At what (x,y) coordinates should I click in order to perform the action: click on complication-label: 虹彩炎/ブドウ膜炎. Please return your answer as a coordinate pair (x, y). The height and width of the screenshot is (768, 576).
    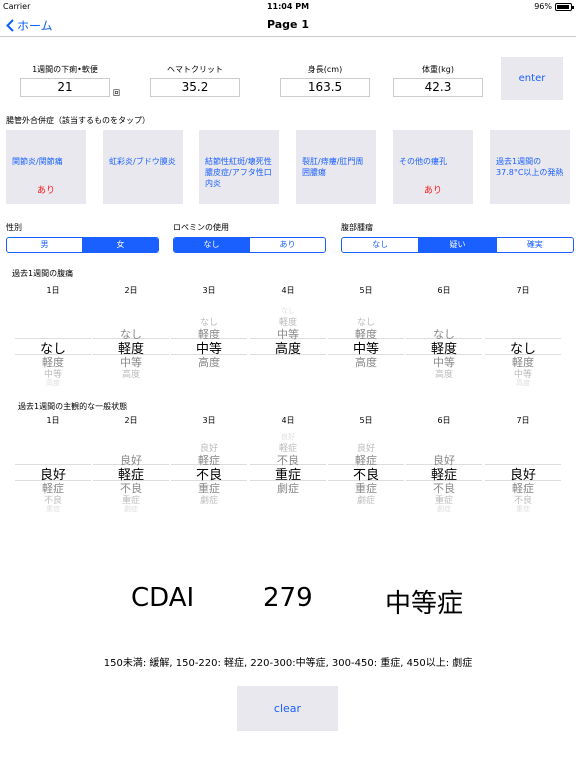
    Looking at the image, I should click on (142, 161).